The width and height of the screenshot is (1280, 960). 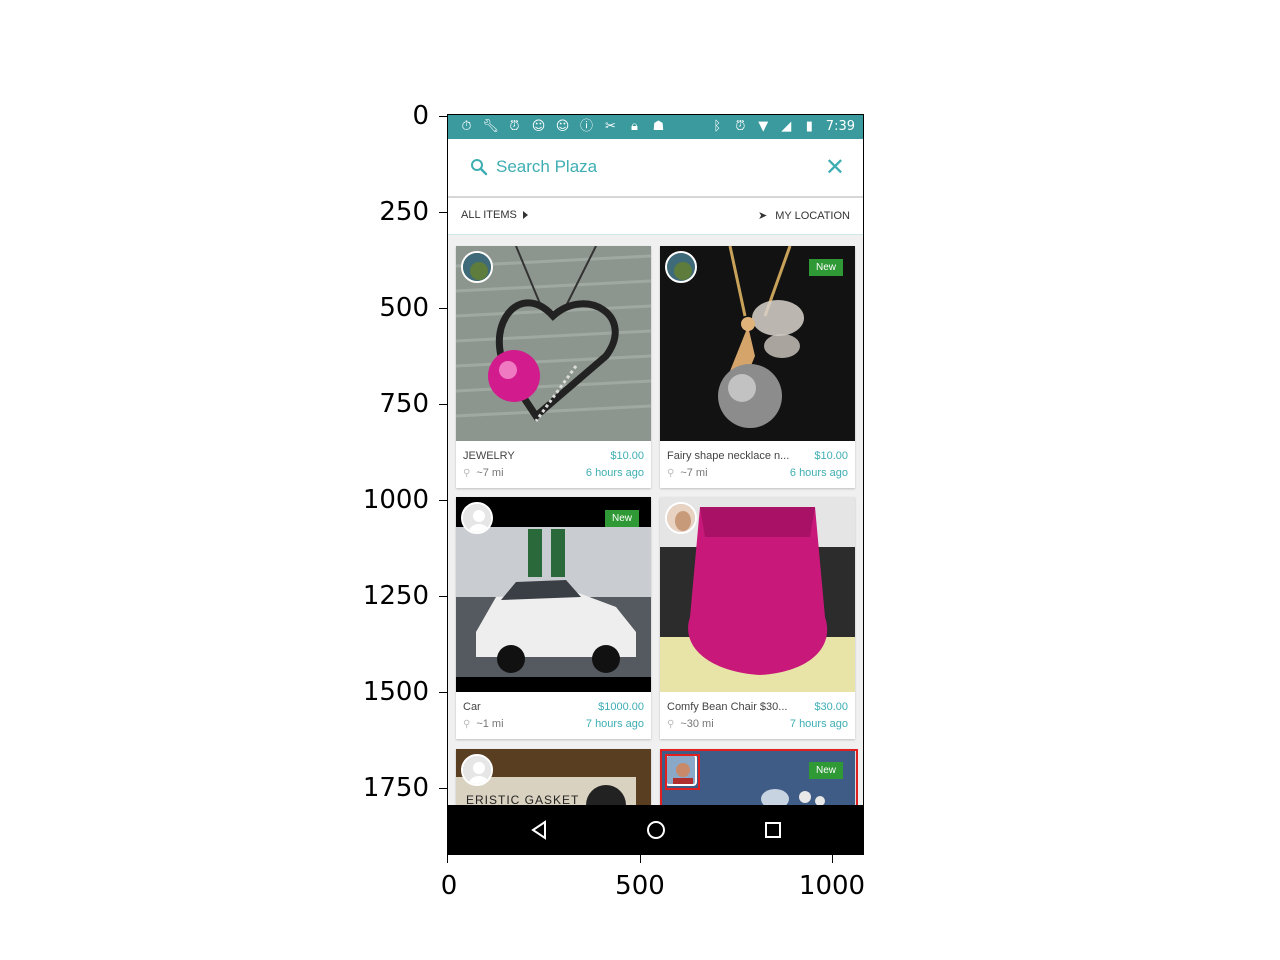 What do you see at coordinates (812, 215) in the screenshot?
I see `location-filter-label: MY LOCATION` at bounding box center [812, 215].